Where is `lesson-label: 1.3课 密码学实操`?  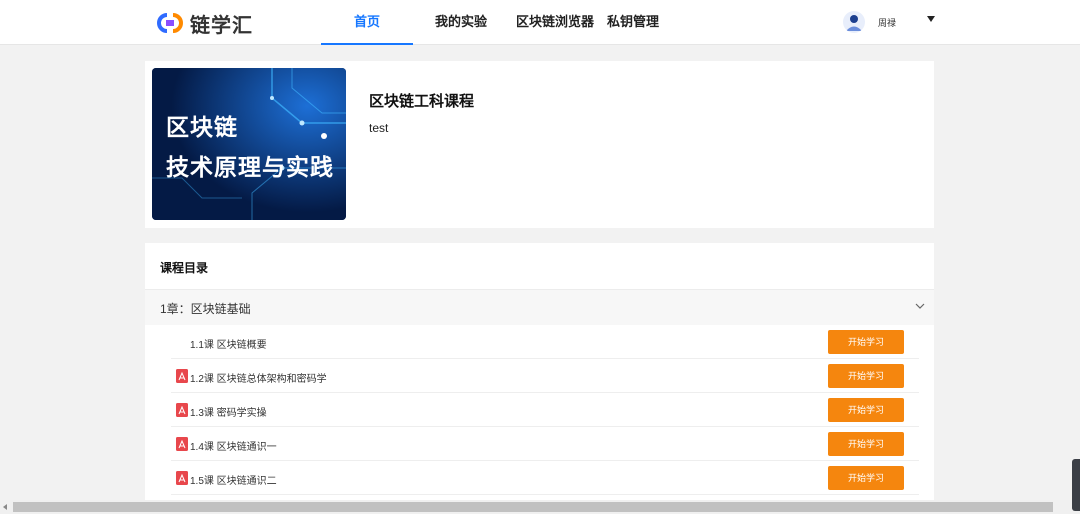 lesson-label: 1.3课 密码学实操 is located at coordinates (228, 411).